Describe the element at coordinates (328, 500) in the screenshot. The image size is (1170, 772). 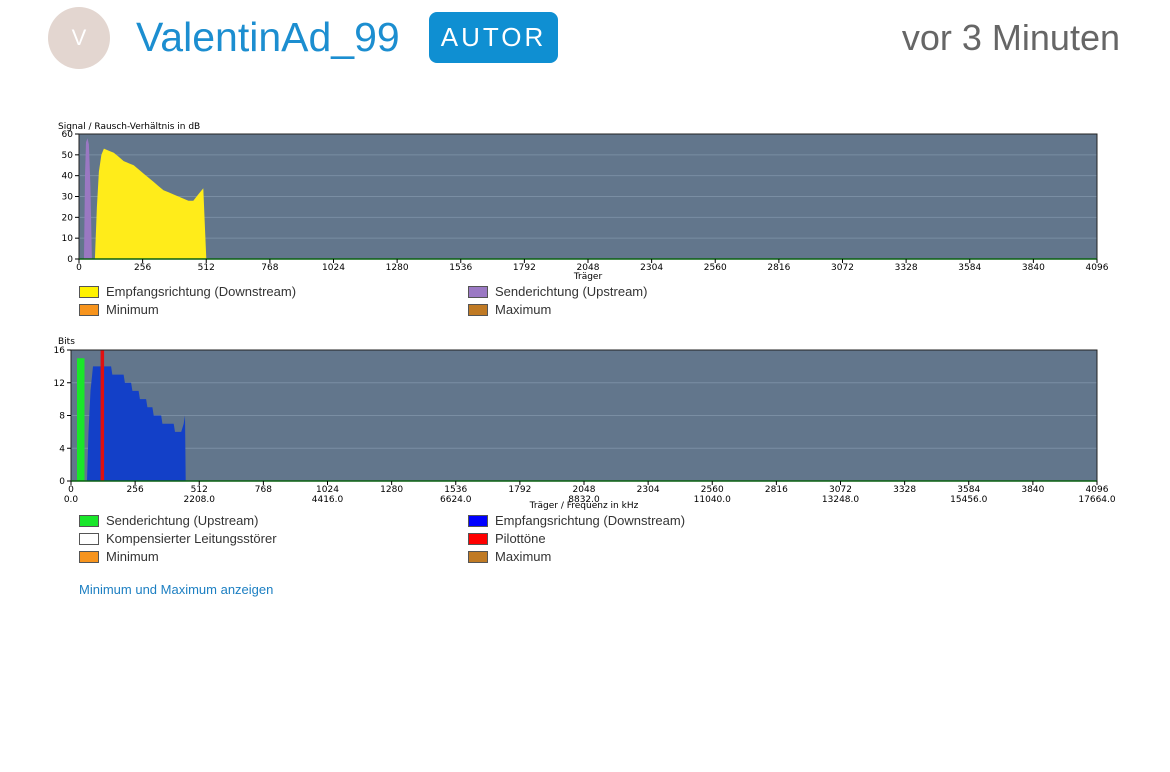
I see `x-freq-tick-label: 4416.0` at that location.